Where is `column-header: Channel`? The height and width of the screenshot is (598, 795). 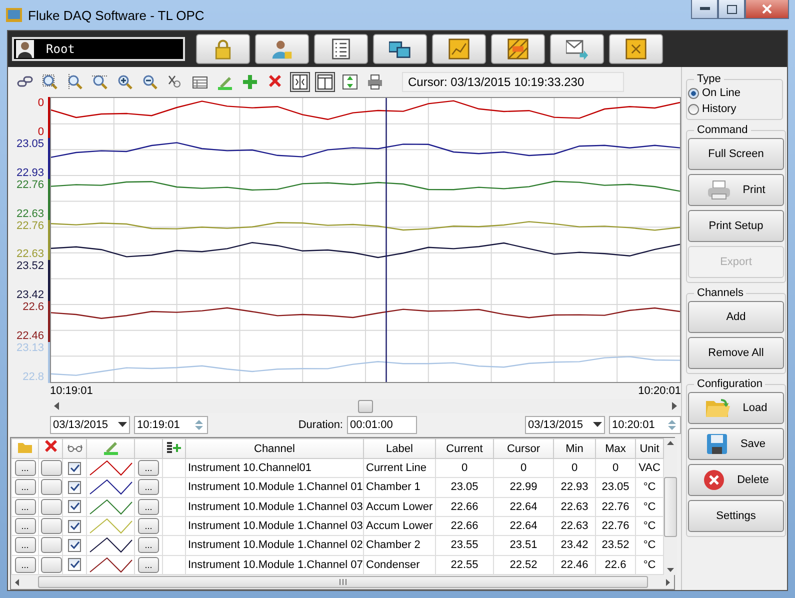 column-header: Channel is located at coordinates (275, 448).